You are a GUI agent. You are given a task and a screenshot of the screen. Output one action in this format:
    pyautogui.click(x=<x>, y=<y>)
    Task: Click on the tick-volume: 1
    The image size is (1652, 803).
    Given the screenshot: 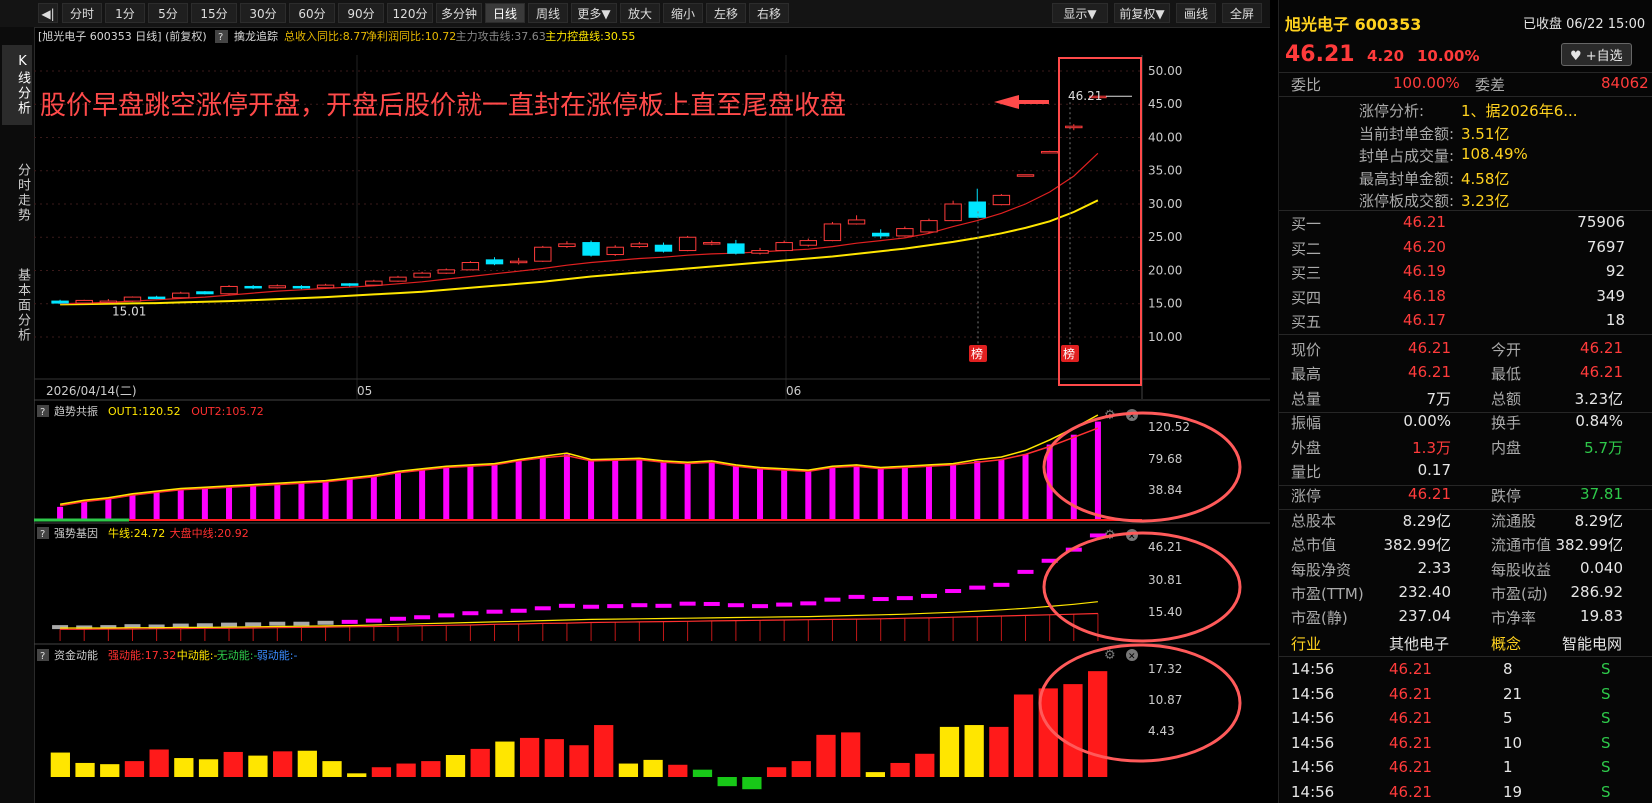 What is the action you would take?
    pyautogui.click(x=1508, y=767)
    